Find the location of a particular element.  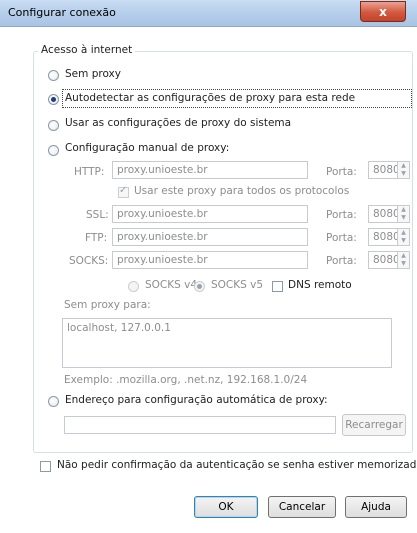

no-proxy-for-textarea: localhost, 127.0.0.1 is located at coordinates (227, 343).